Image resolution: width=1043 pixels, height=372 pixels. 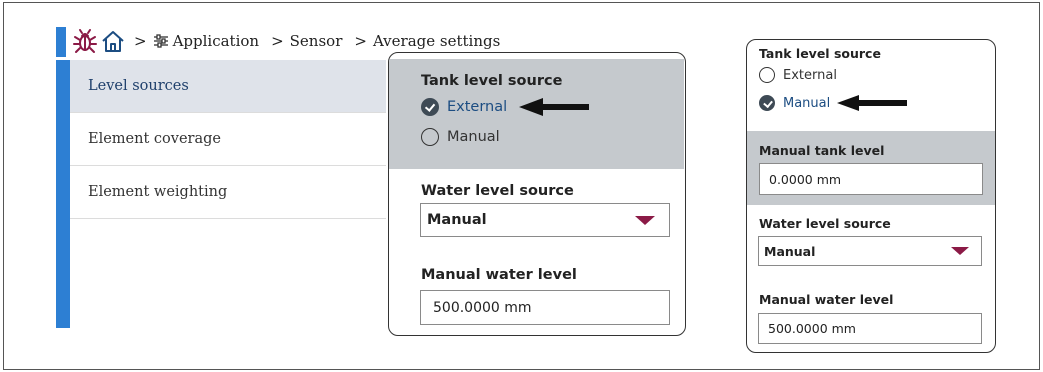 What do you see at coordinates (63, 194) in the screenshot?
I see `sidebar-accent-bar` at bounding box center [63, 194].